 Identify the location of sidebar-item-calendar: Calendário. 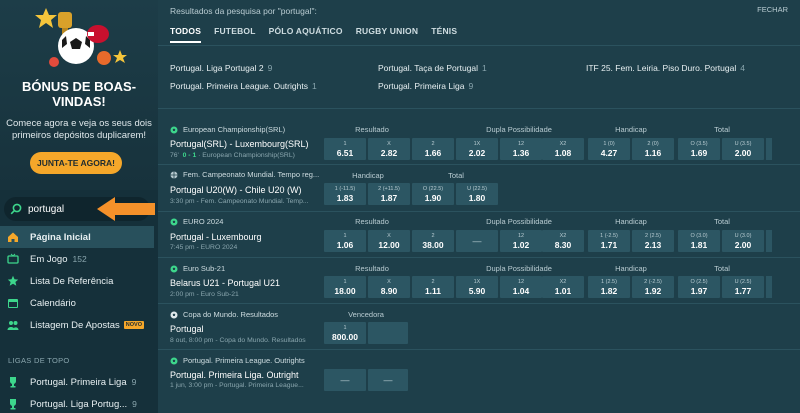
(77, 303).